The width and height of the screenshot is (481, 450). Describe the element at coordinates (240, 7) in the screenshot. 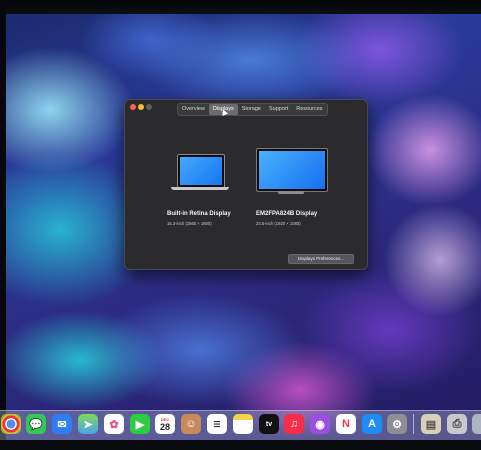

I see `screen-bezel-top` at that location.